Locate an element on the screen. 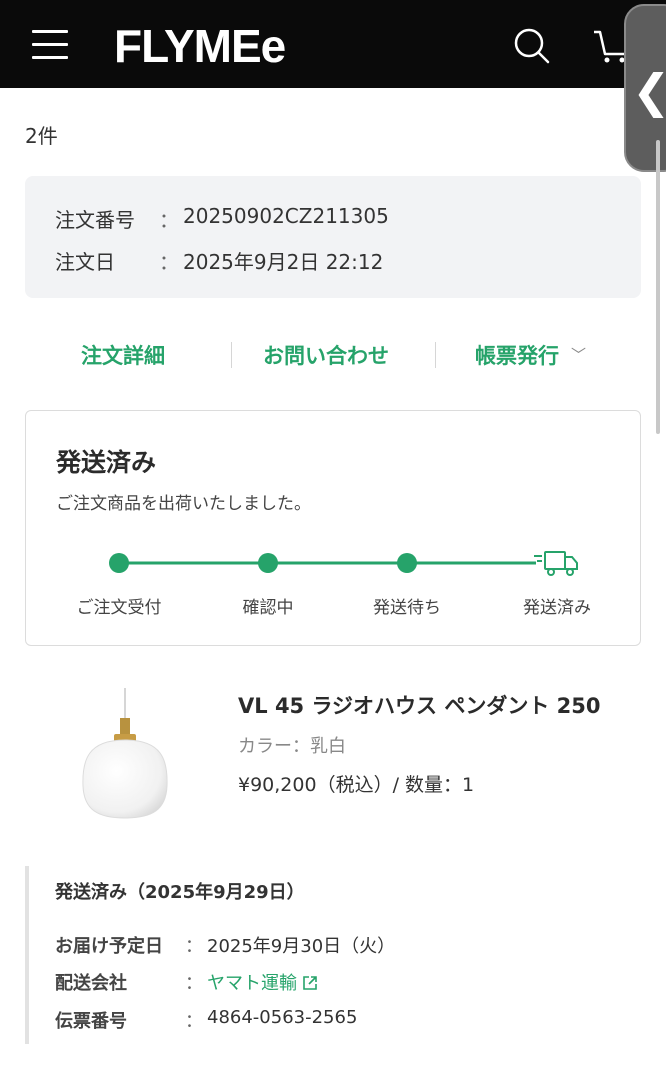  eta-value: 2025年9月30日（火） is located at coordinates (301, 946).